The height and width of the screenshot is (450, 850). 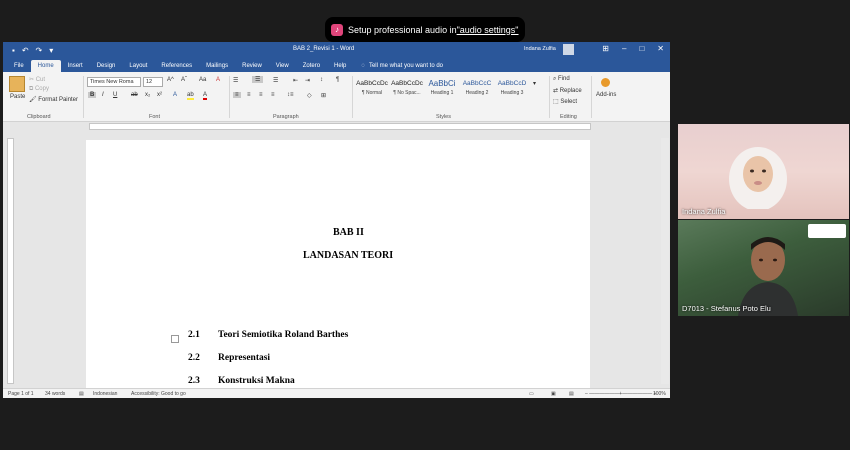 What do you see at coordinates (106, 67) in the screenshot?
I see `tab-design: Design` at bounding box center [106, 67].